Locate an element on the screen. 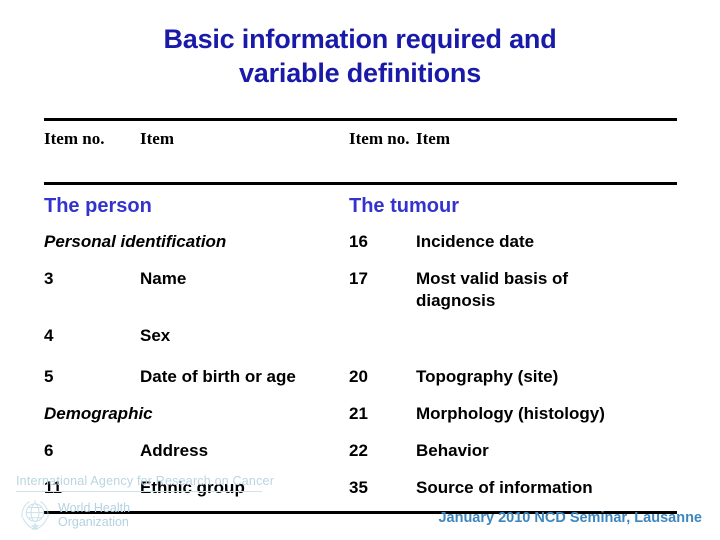 Image resolution: width=720 pixels, height=540 pixels. row-right-number: 22 is located at coordinates (358, 450).